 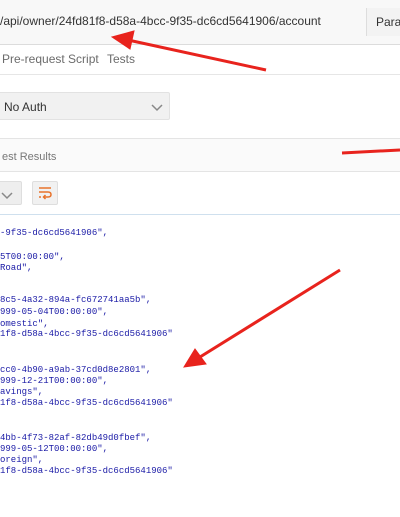 I want to click on response-line: Road",, so click(x=16, y=268).